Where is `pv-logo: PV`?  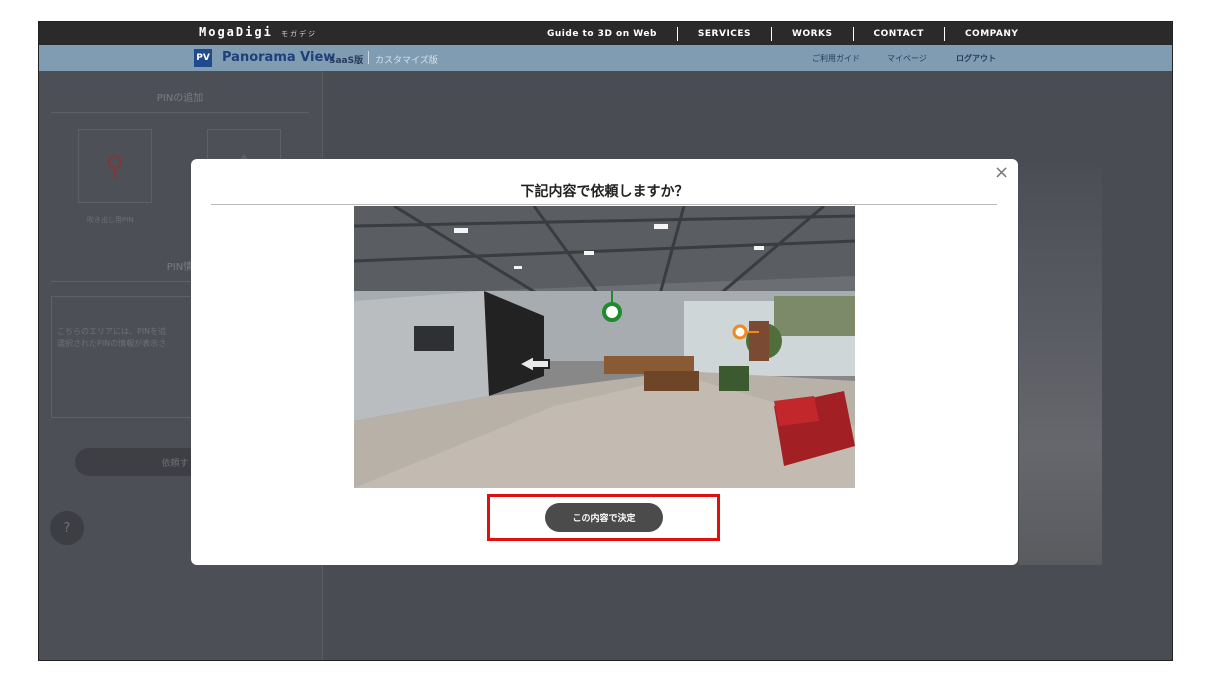
pv-logo: PV is located at coordinates (203, 58).